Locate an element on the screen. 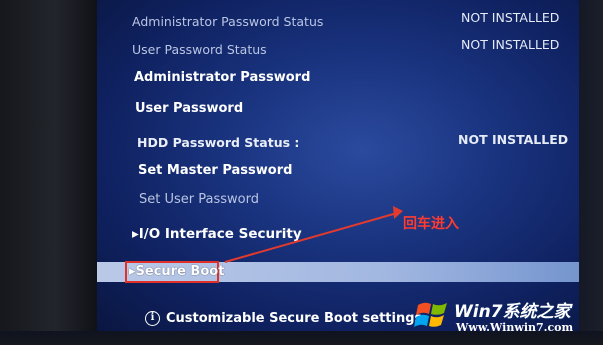 The image size is (603, 345). watermark-title: Win7系统之家 is located at coordinates (512, 312).